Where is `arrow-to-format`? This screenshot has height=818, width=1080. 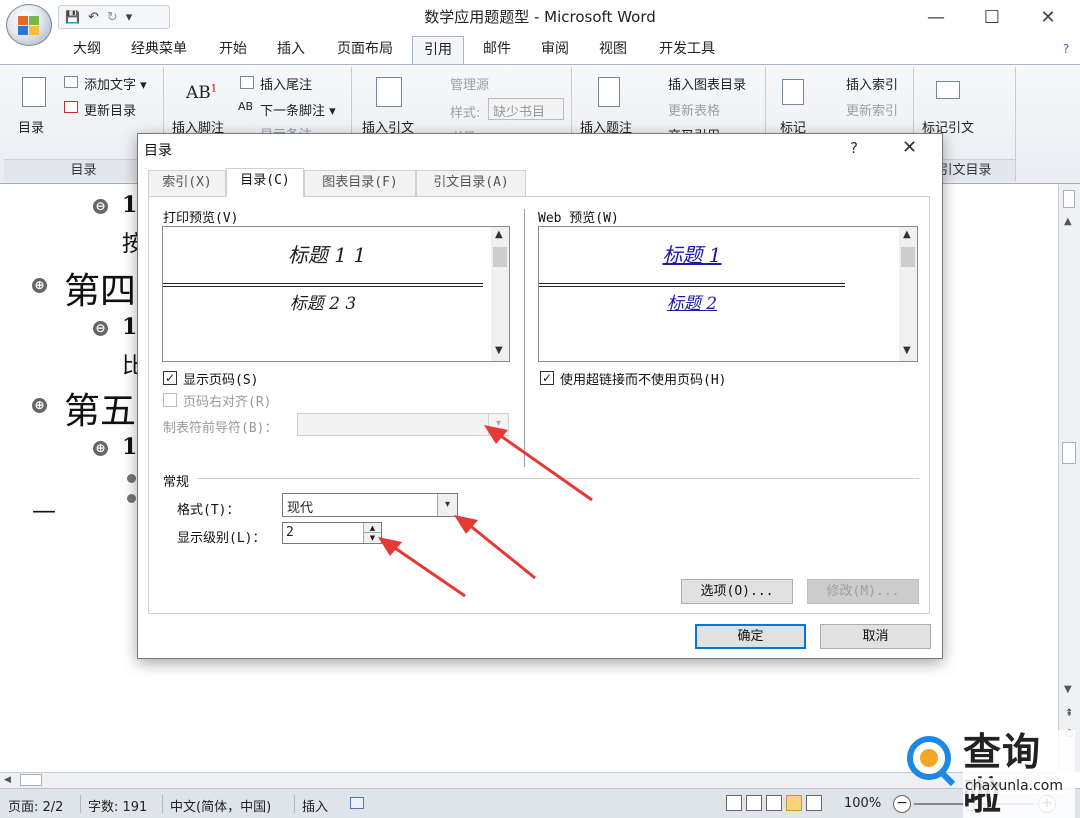 arrow-to-format is located at coordinates (501, 551).